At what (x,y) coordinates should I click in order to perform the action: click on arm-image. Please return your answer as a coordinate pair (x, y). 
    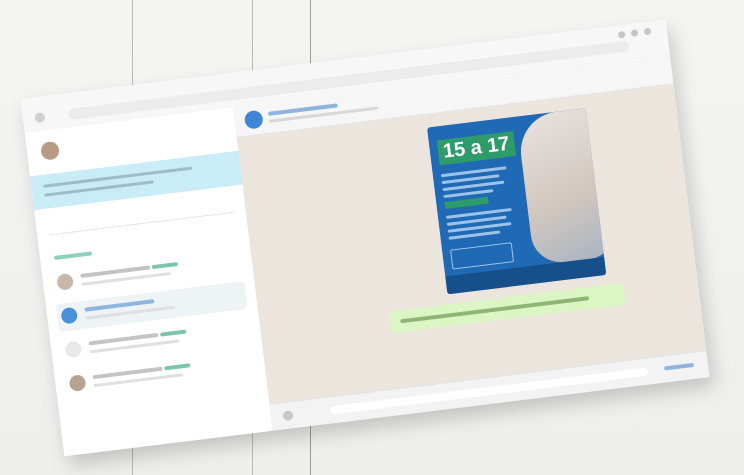
    Looking at the image, I should click on (561, 187).